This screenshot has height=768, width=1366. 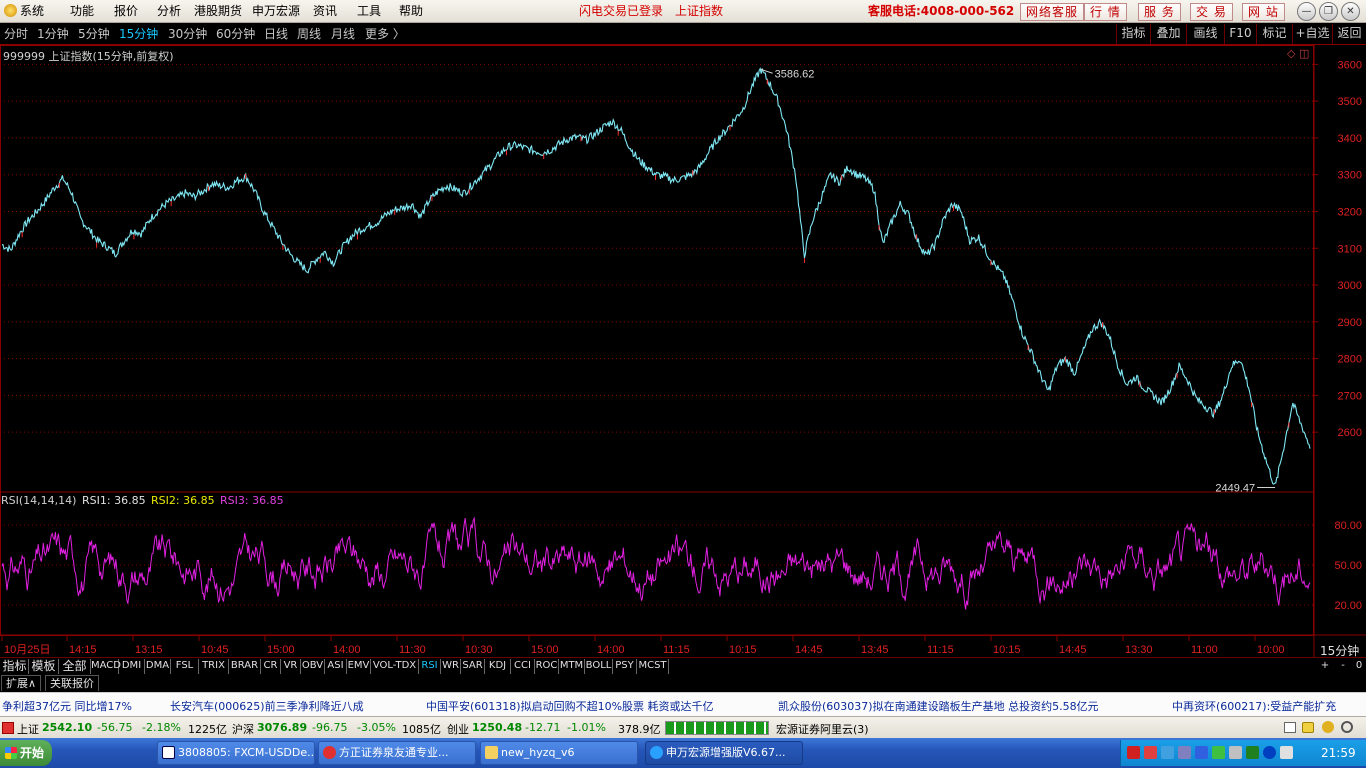 What do you see at coordinates (126, 11) in the screenshot?
I see `menu-quote: 报价` at bounding box center [126, 11].